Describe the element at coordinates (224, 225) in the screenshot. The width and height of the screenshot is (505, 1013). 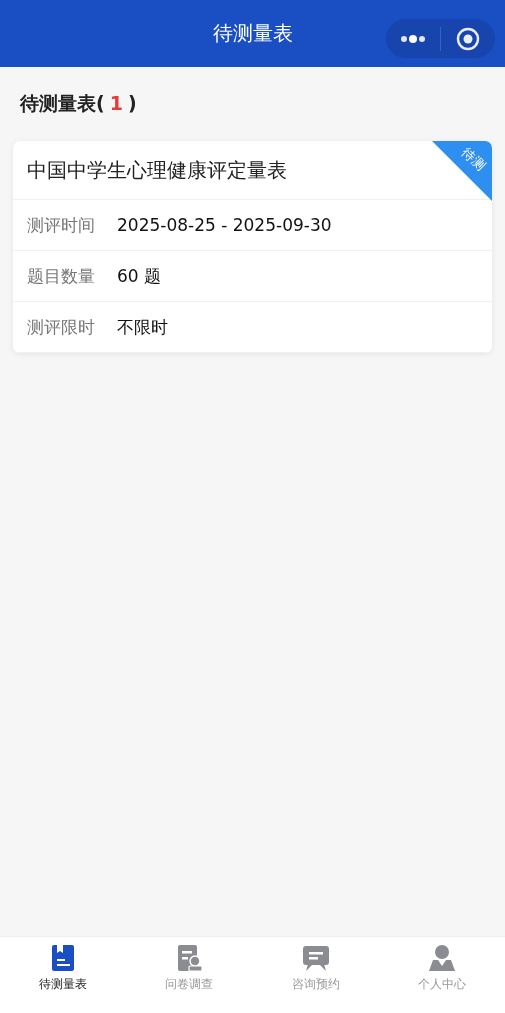
I see `field-value: 2025-08-25 - 2025-09-30` at that location.